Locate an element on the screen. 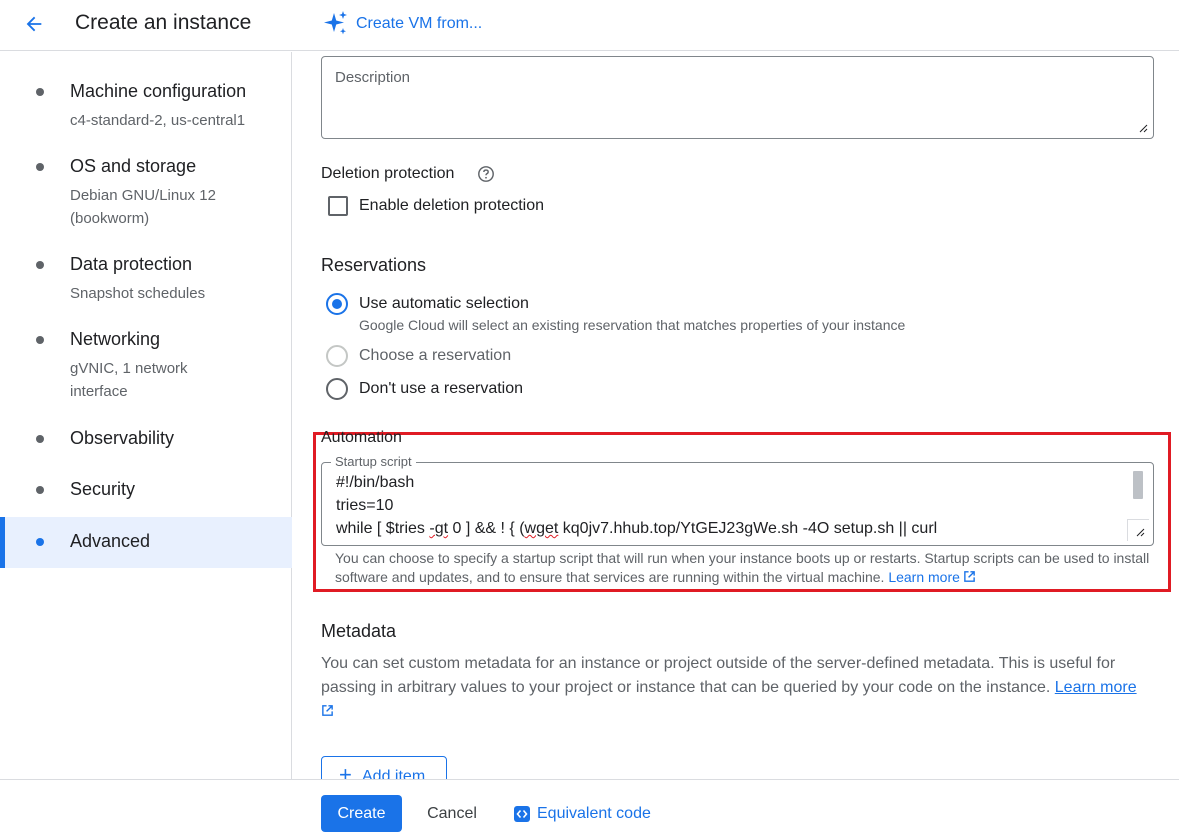 Image resolution: width=1179 pixels, height=837 pixels. equivalent-code-button: Equivalent code is located at coordinates (582, 813).